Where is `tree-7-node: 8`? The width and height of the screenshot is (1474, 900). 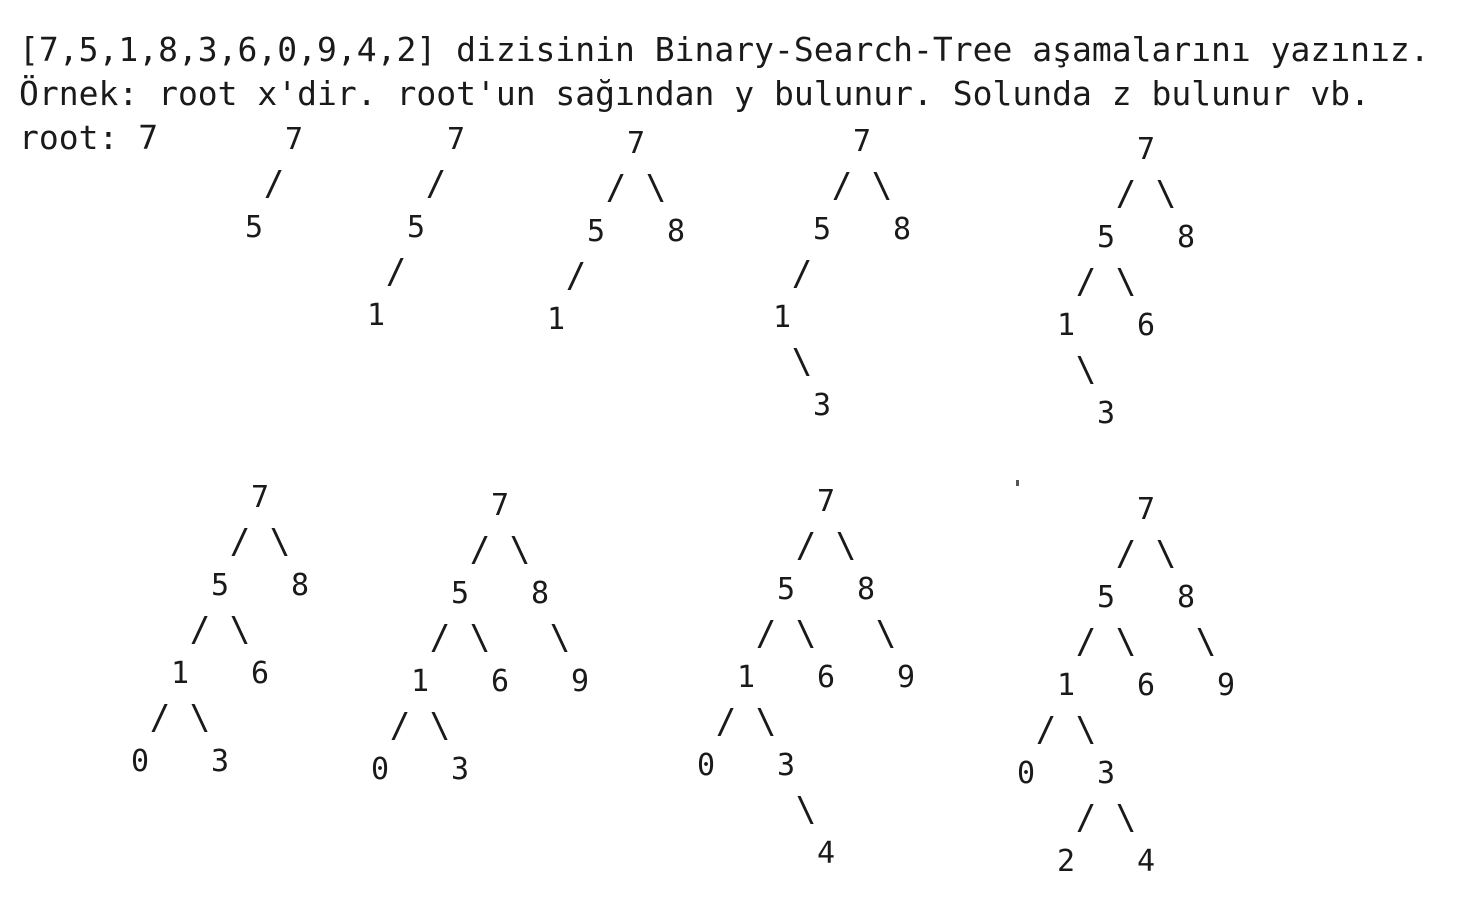
tree-7-node: 8 is located at coordinates (540, 593).